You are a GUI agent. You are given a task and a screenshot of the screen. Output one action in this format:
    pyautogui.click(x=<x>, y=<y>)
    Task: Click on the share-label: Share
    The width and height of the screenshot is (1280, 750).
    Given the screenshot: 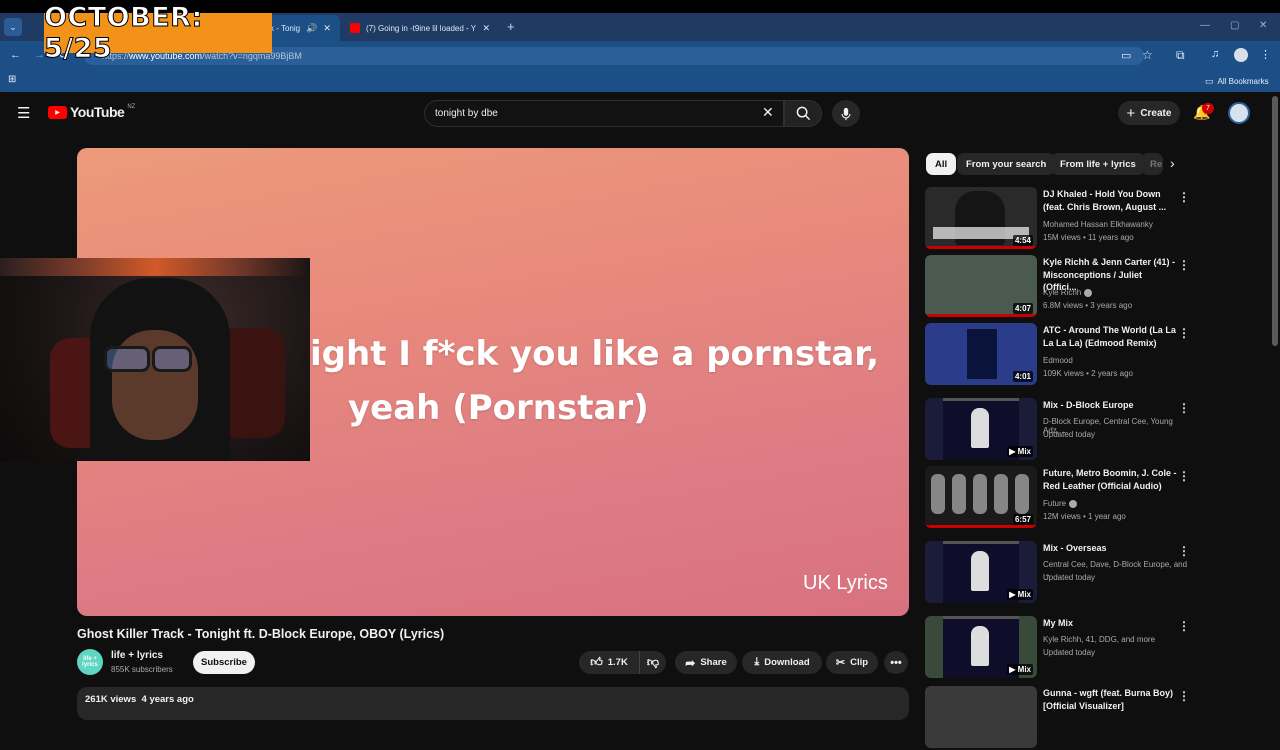 What is the action you would take?
    pyautogui.click(x=713, y=662)
    